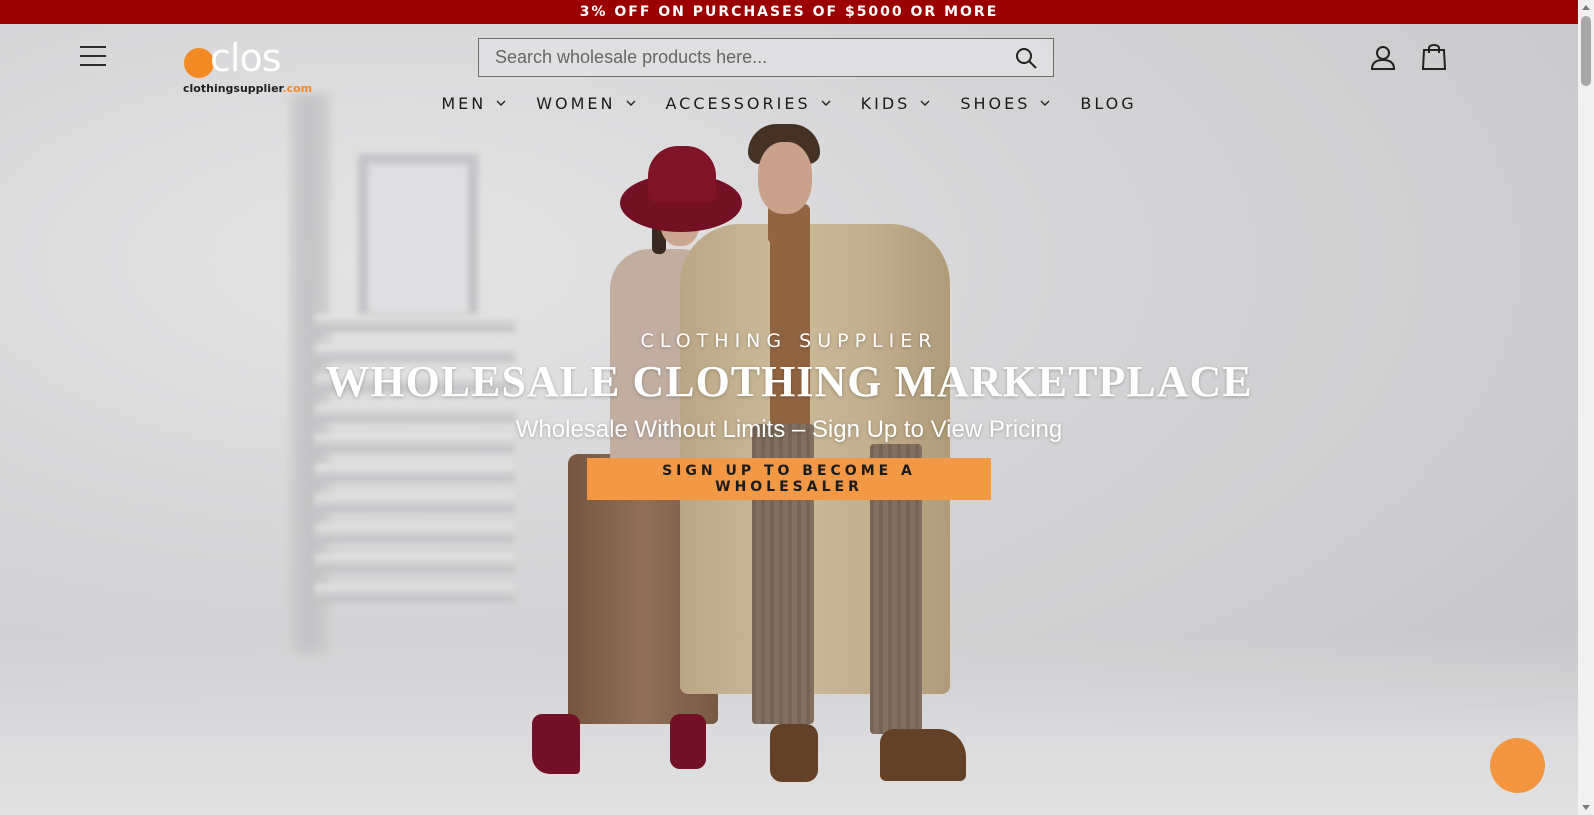 The image size is (1594, 815). Describe the element at coordinates (739, 57) in the screenshot. I see `search-input` at that location.